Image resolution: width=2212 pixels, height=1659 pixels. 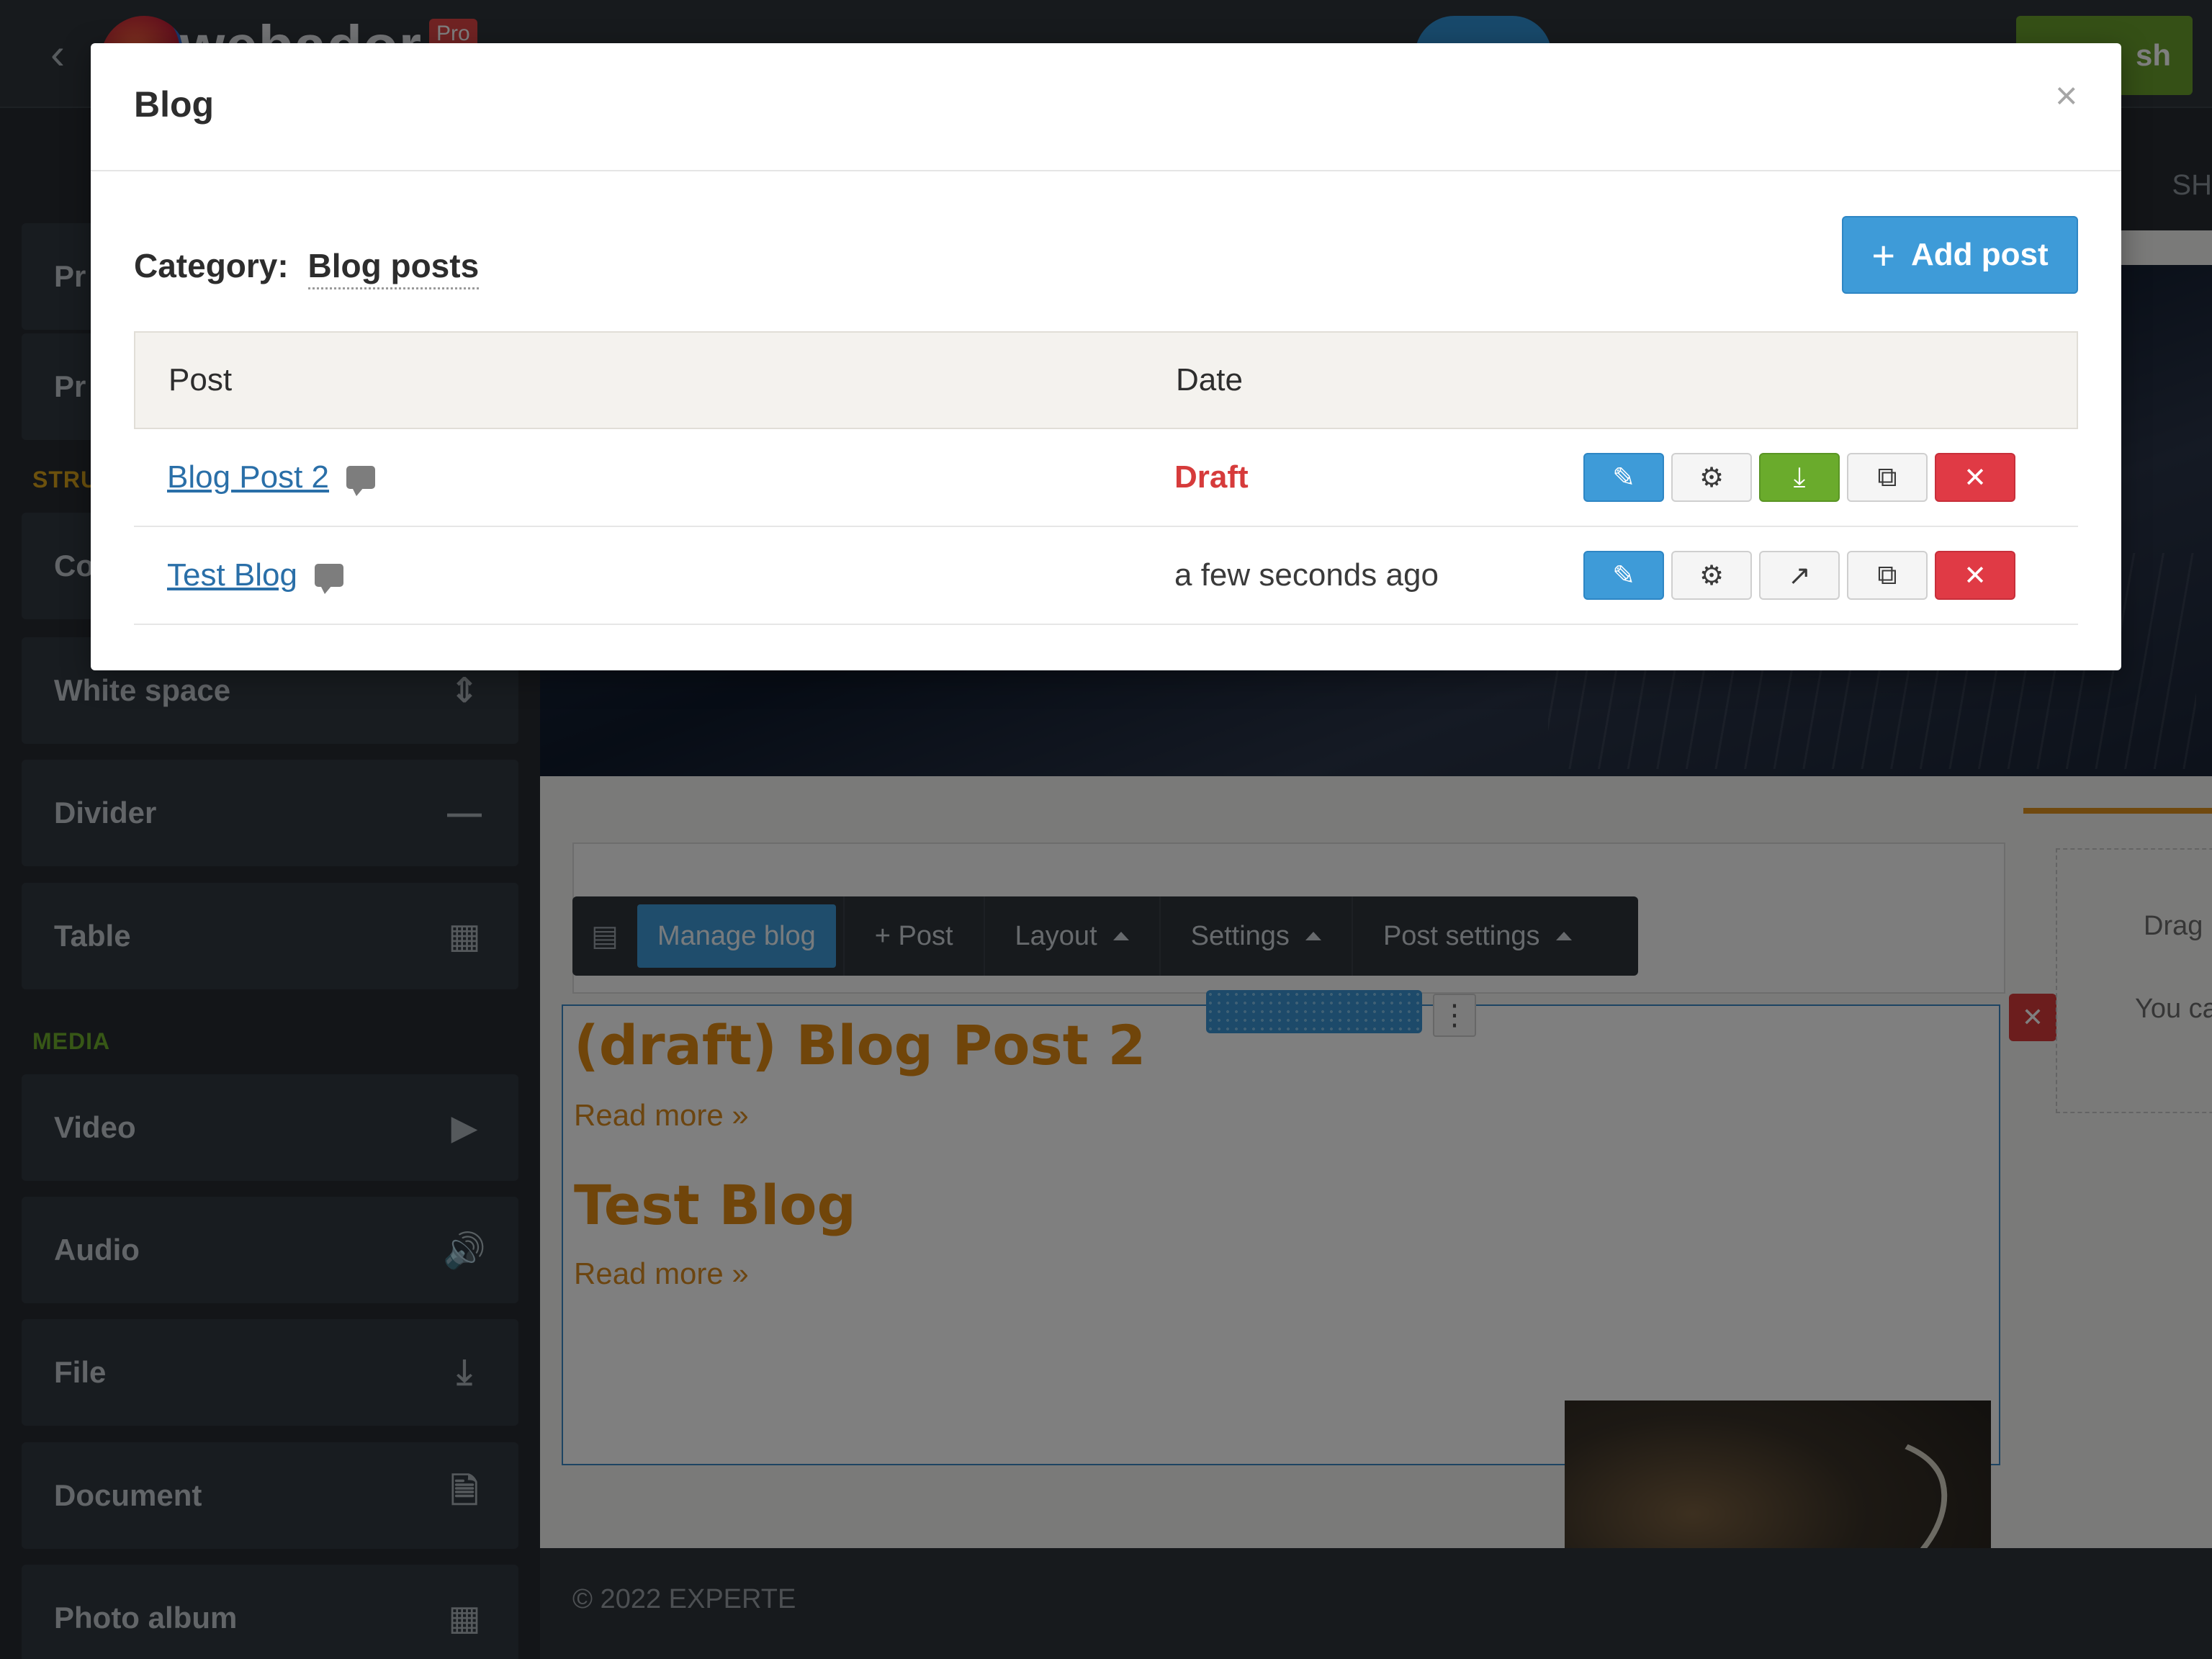 What do you see at coordinates (394, 268) in the screenshot?
I see `category-select: Blog posts` at bounding box center [394, 268].